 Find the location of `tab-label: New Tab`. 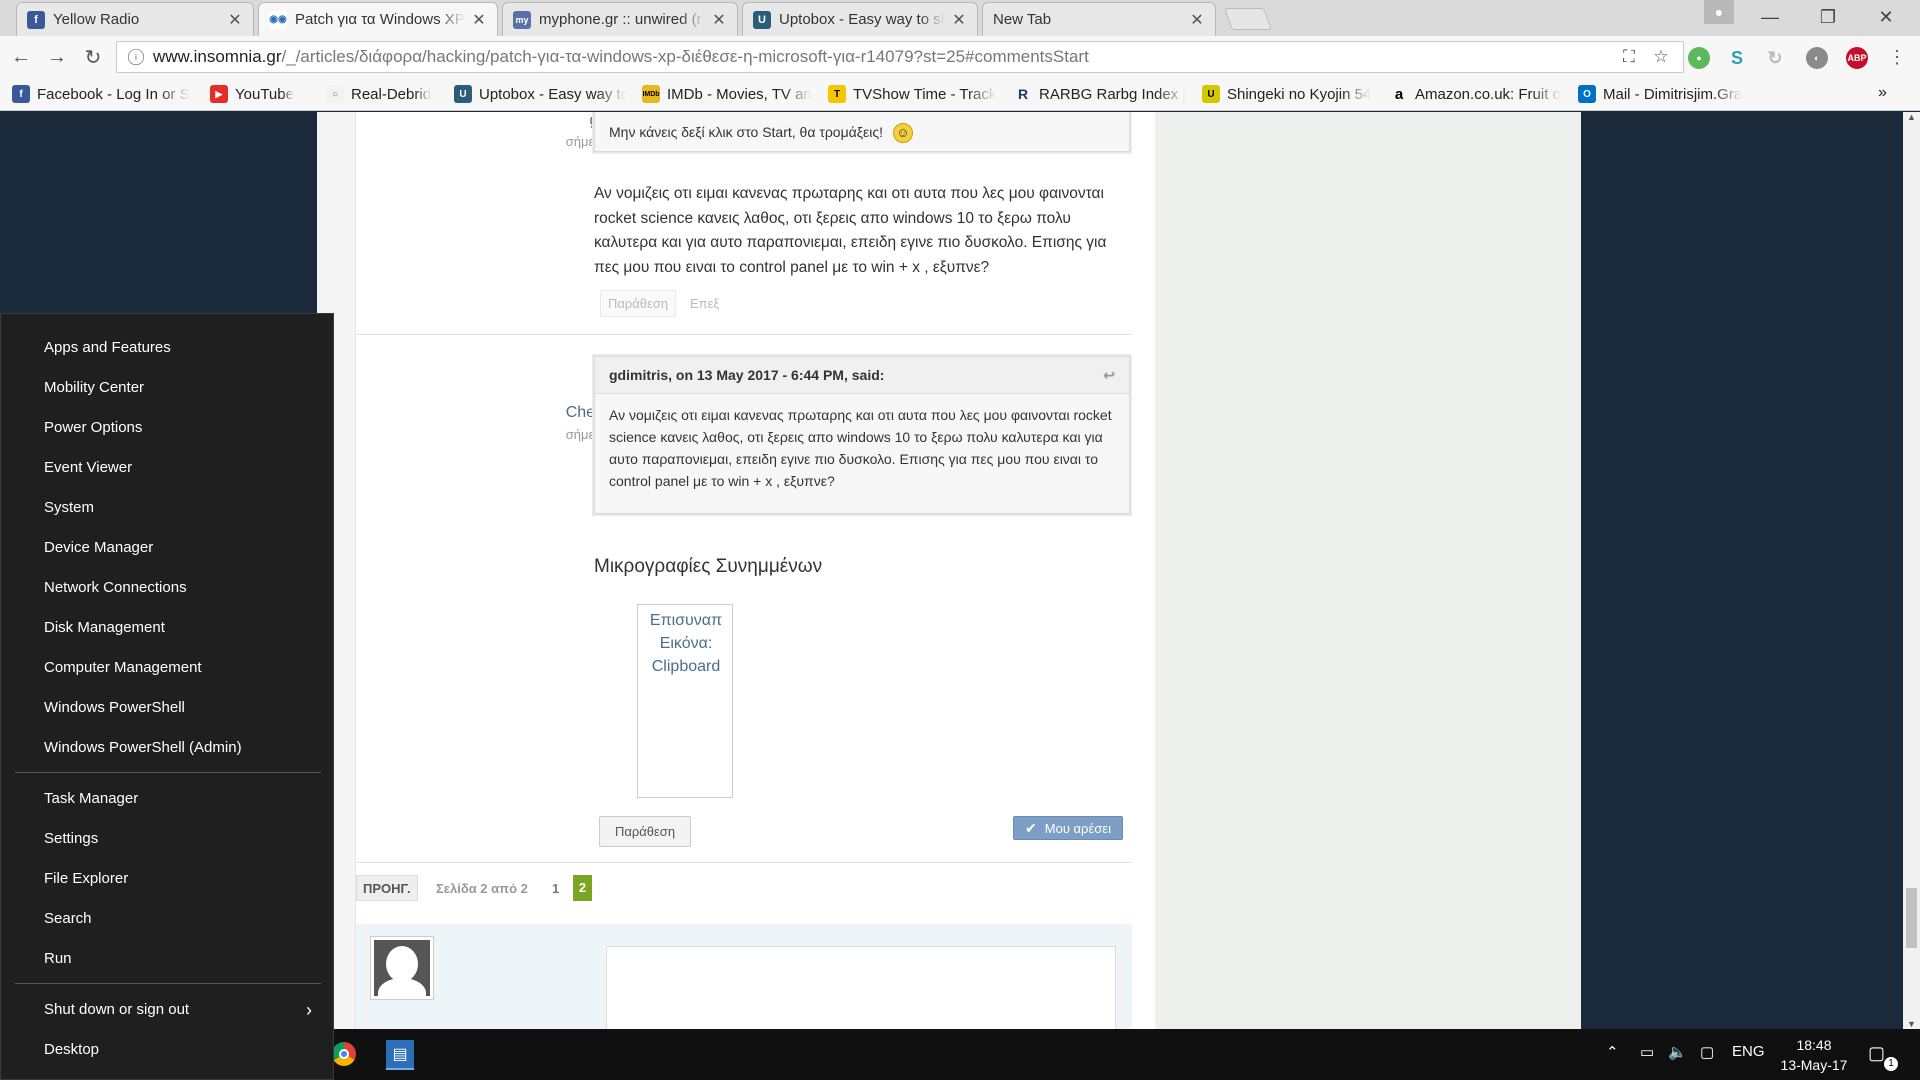

tab-label: New Tab is located at coordinates (1022, 19).